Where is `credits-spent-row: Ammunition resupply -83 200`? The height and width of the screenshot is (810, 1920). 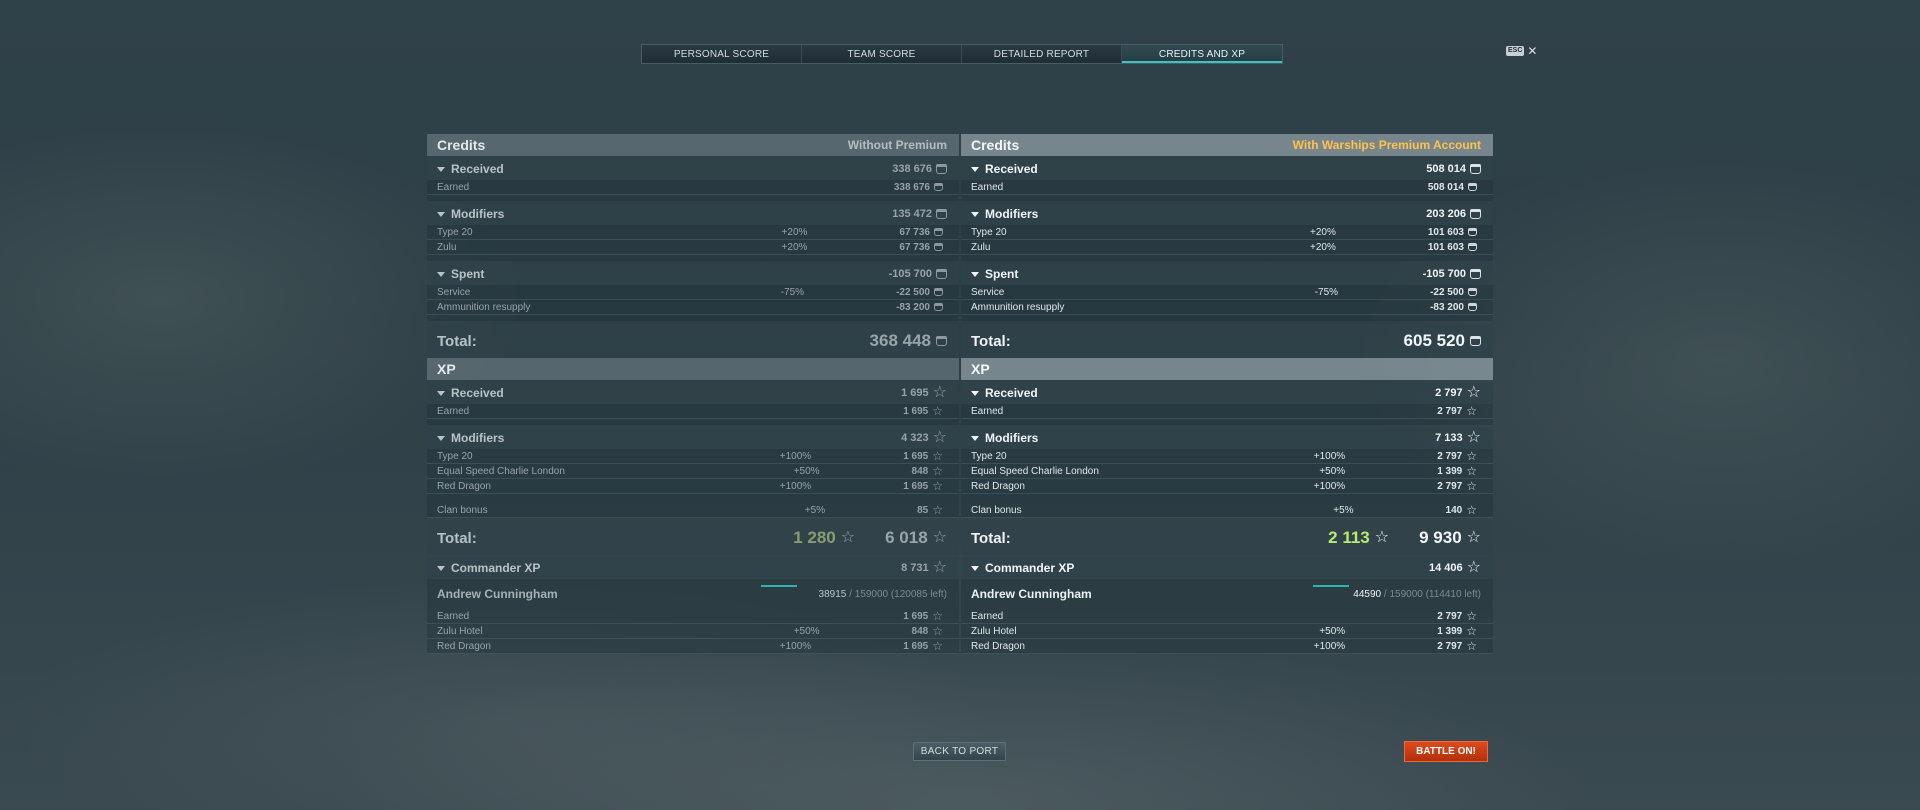
credits-spent-row: Ammunition resupply -83 200 is located at coordinates (1227, 307).